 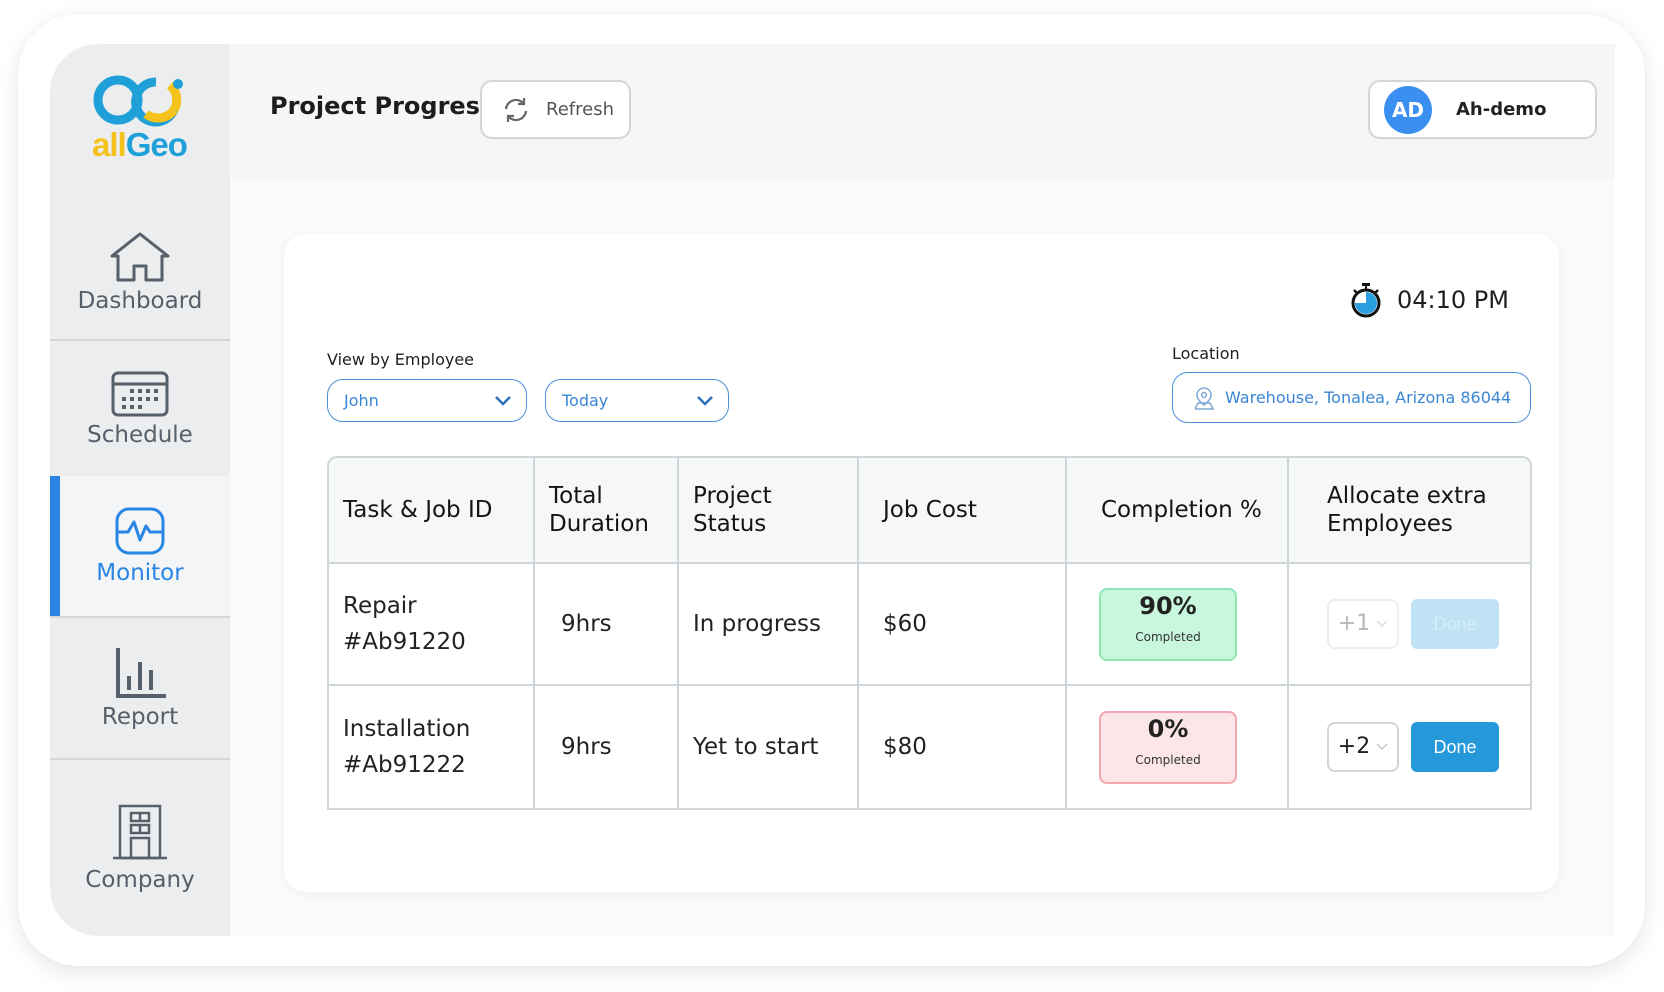 I want to click on column-header: Task & Job ID, so click(x=432, y=511).